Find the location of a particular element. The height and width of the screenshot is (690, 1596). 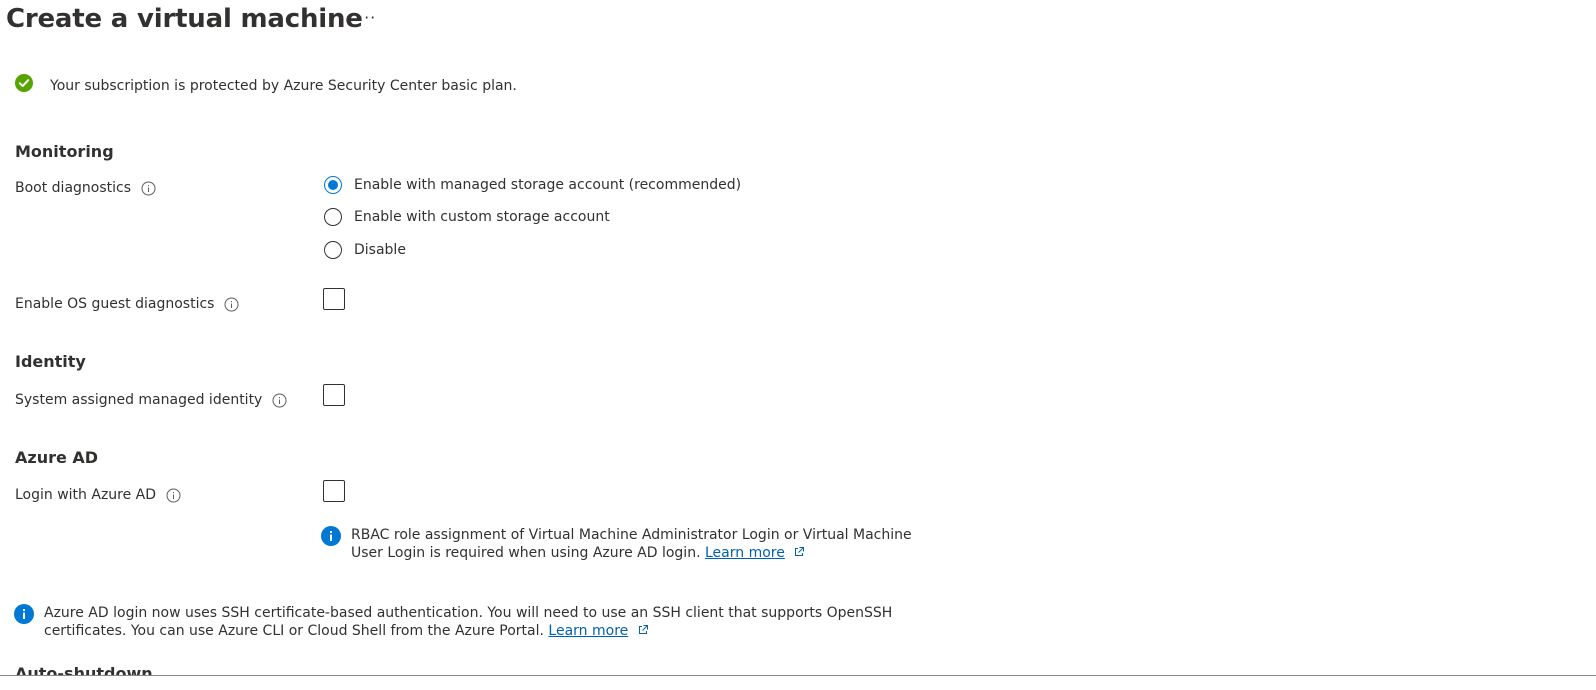

system-assigned-identity-label: System assigned managed identity is located at coordinates (151, 400).